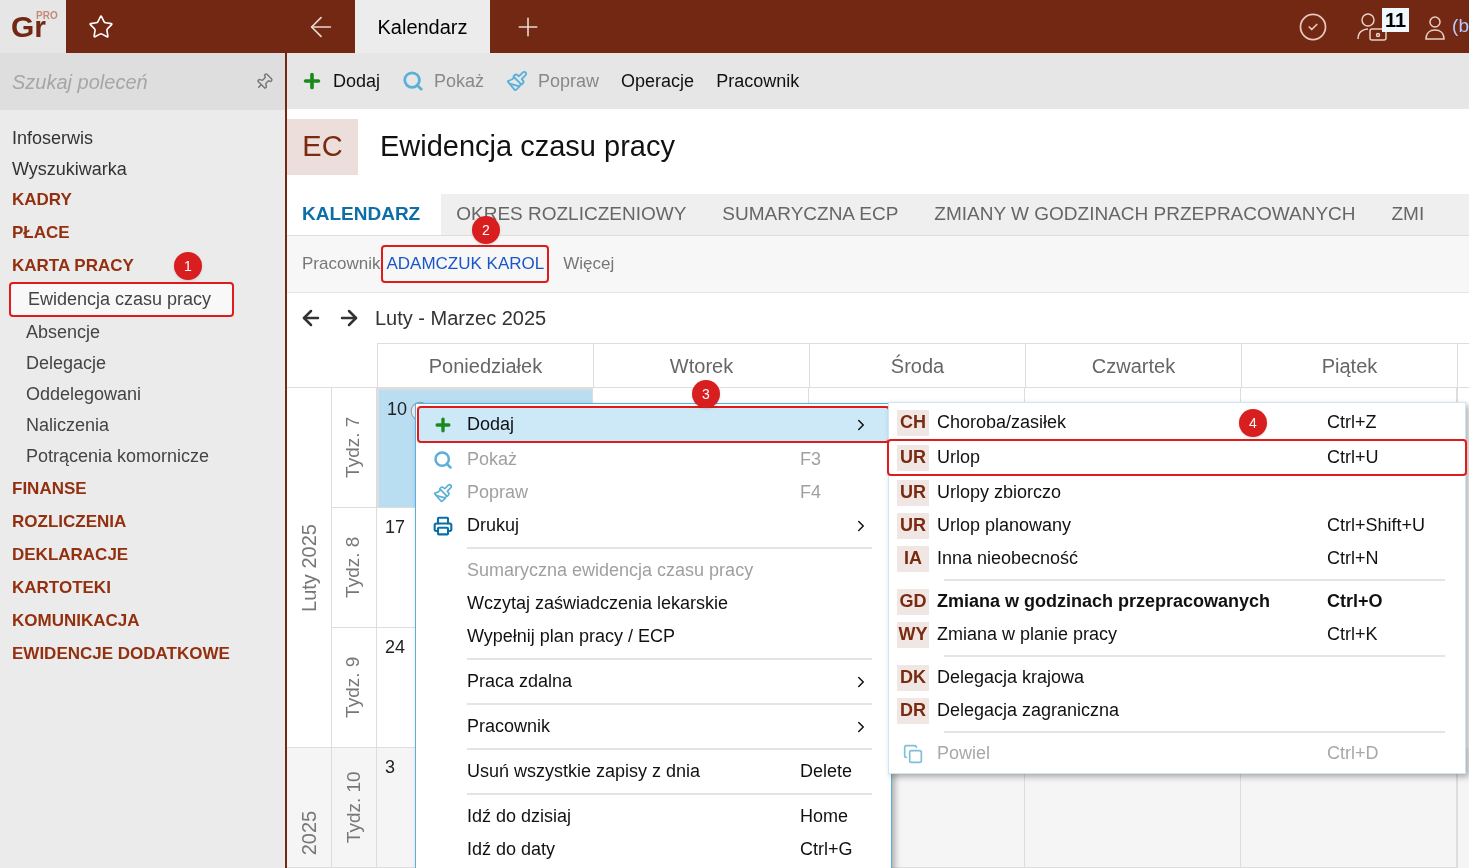  What do you see at coordinates (653, 603) in the screenshot?
I see `menu-item: Wczytaj zaświadczenia lekarskie` at bounding box center [653, 603].